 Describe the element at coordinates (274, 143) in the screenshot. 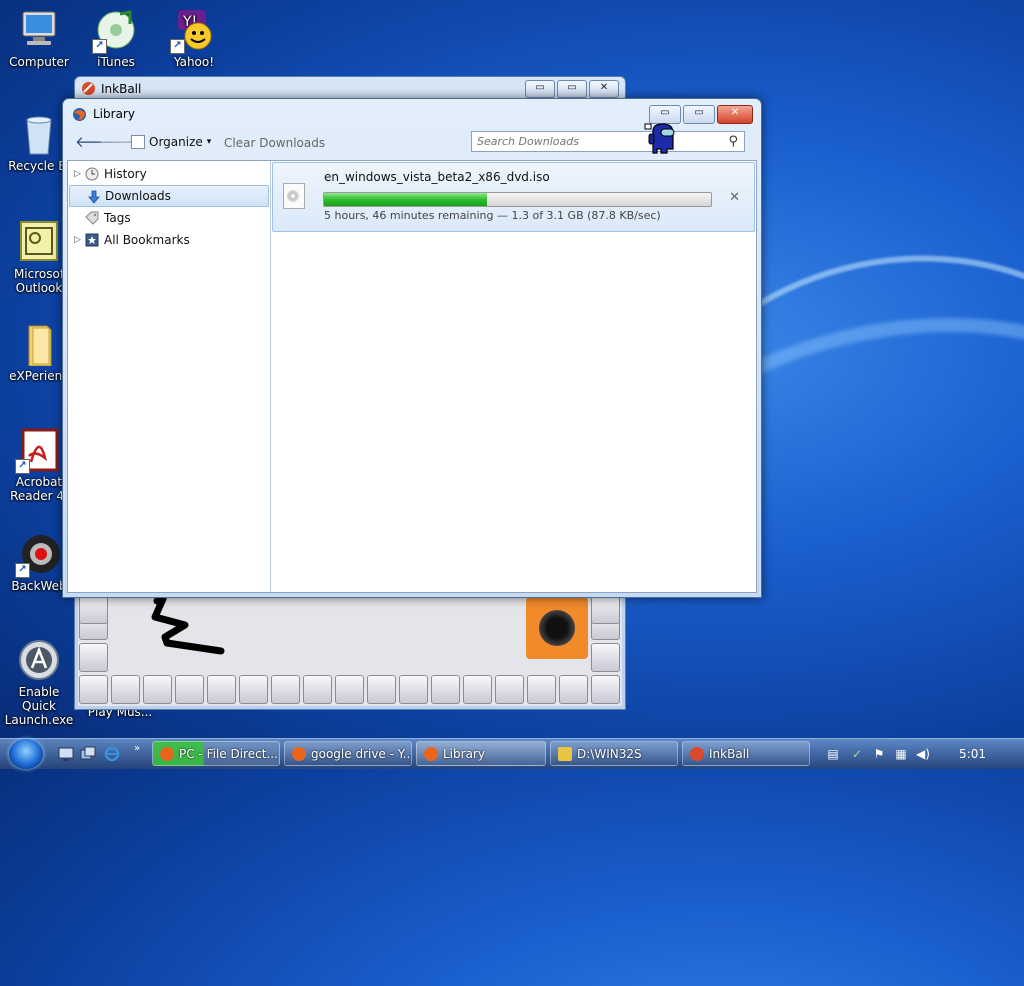

I see `clear-downloads-button: Clear Downloads` at that location.